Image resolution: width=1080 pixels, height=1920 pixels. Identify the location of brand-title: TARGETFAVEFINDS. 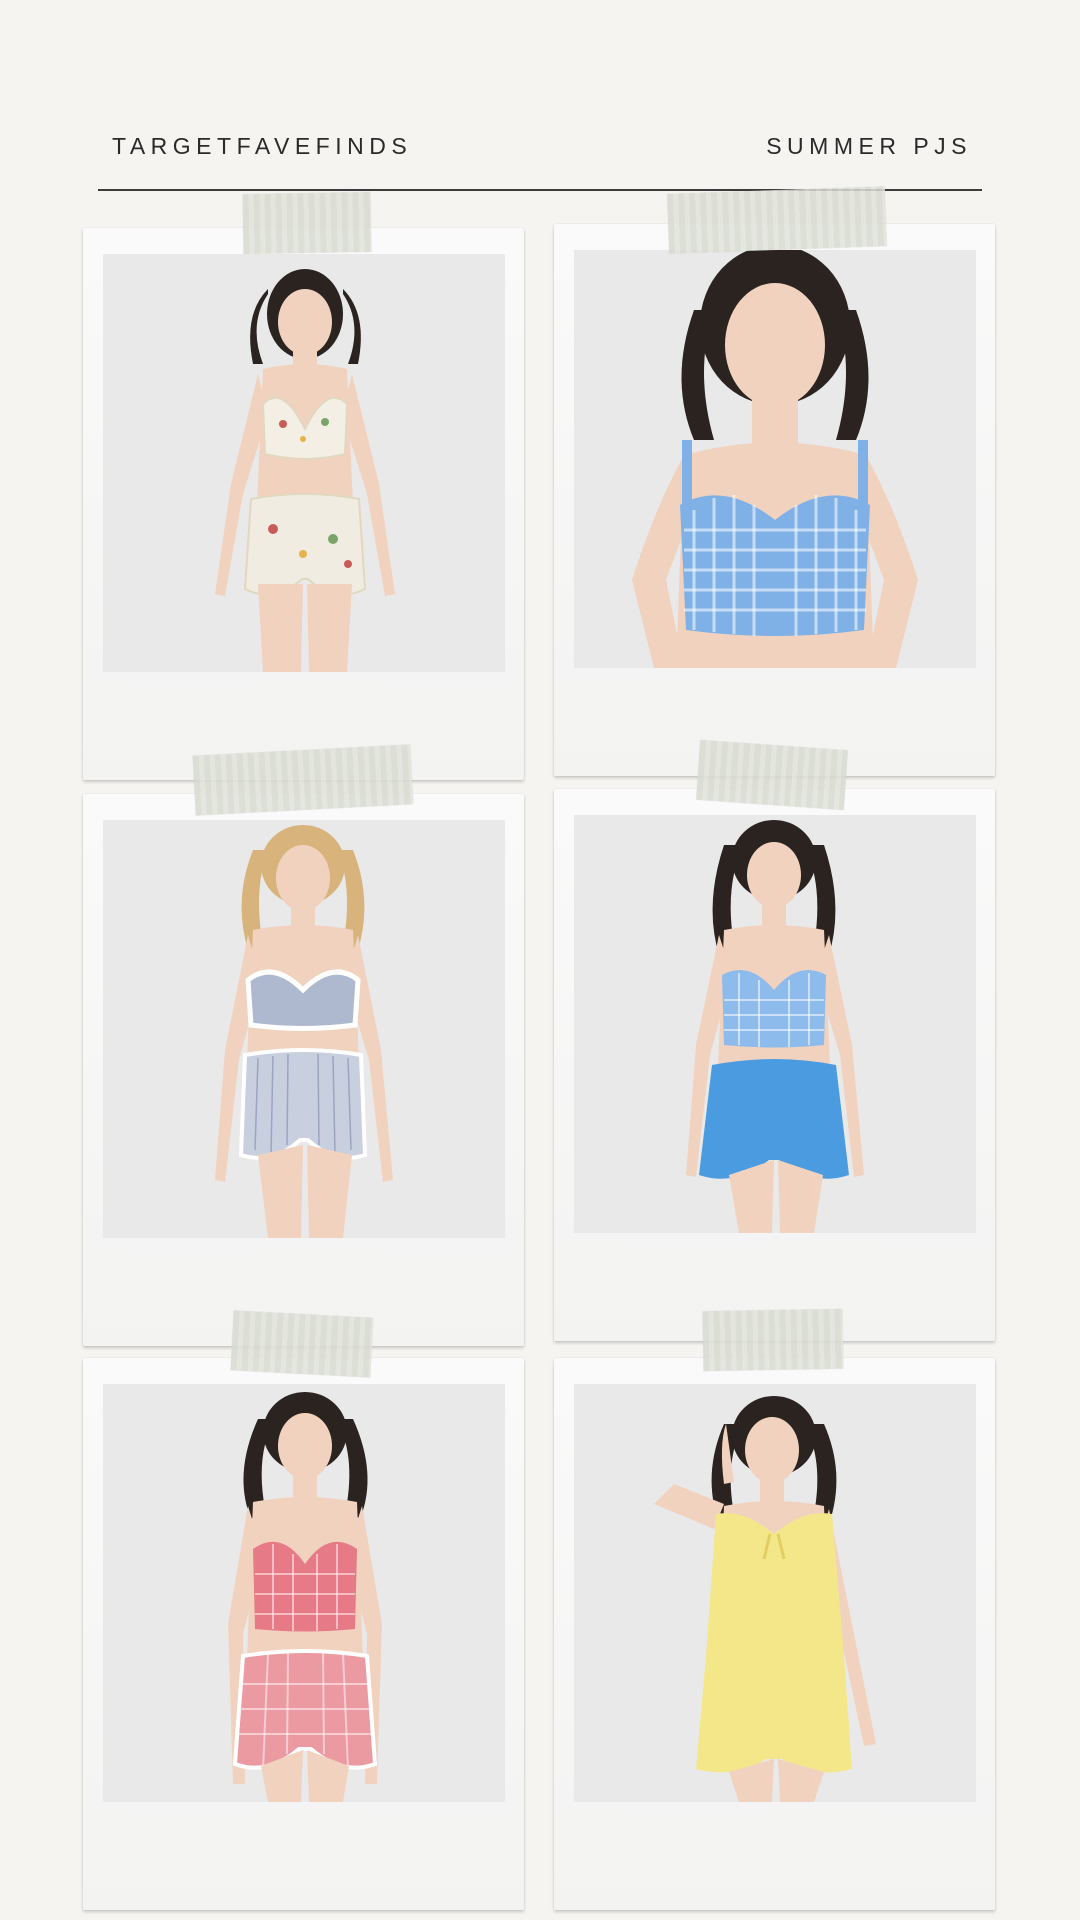
(262, 146).